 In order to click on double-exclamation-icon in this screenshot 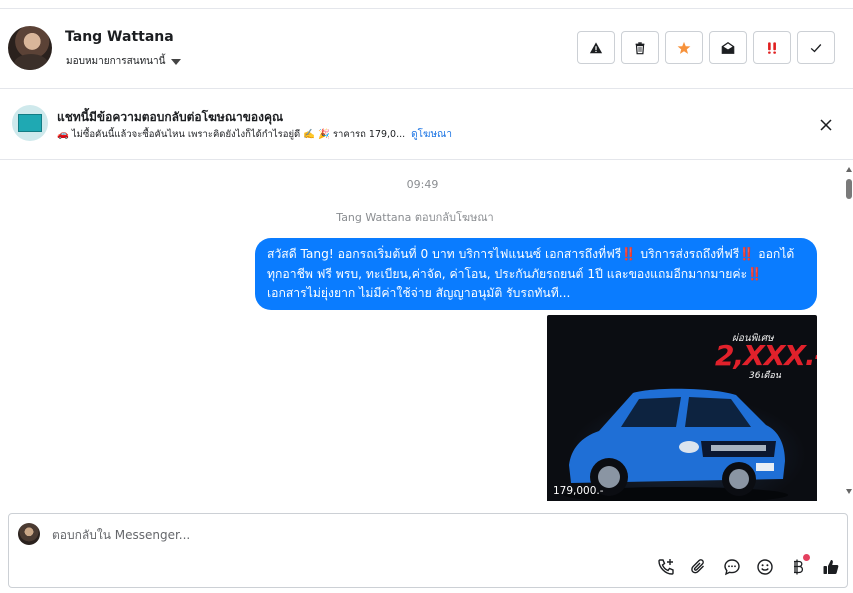, I will do `click(772, 47)`.